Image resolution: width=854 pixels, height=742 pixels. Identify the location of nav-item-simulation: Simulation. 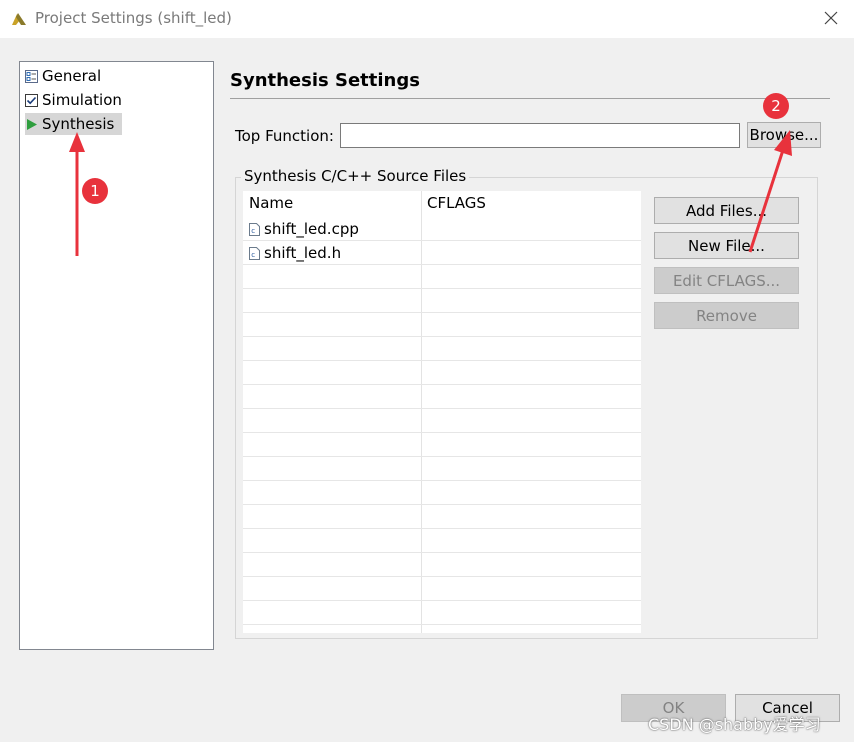
(73, 100).